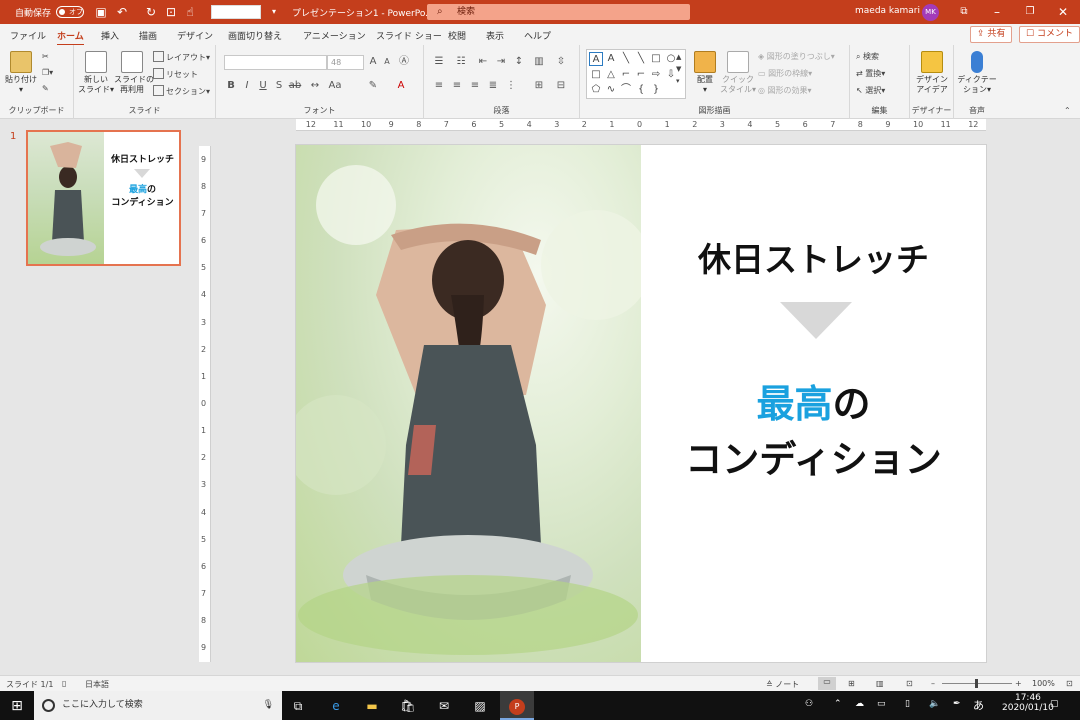 This screenshot has width=1080, height=720. I want to click on rect2-shape-icon: □, so click(596, 75).